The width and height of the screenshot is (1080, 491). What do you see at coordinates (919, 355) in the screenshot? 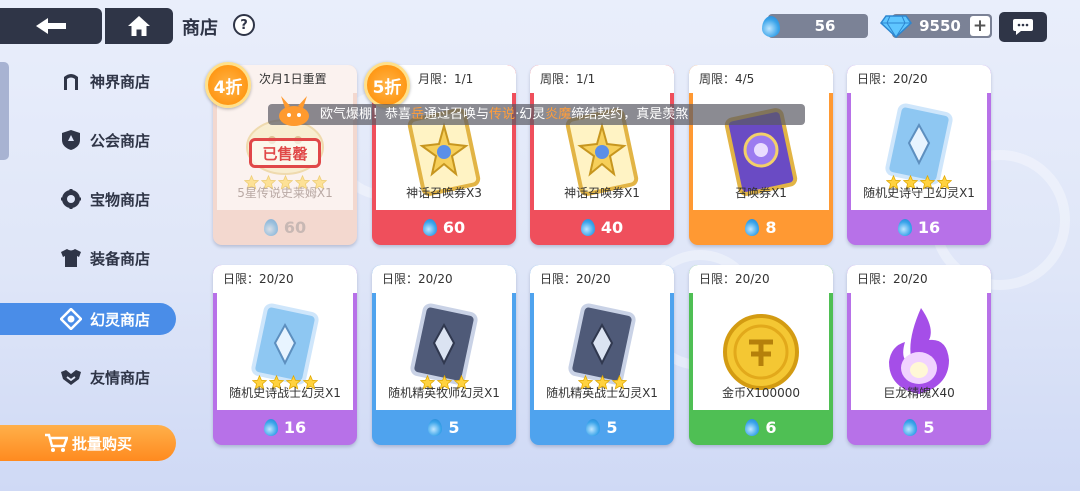
I see `shop-item-card: 日限：20/20 巨龙精魄X40 5` at bounding box center [919, 355].